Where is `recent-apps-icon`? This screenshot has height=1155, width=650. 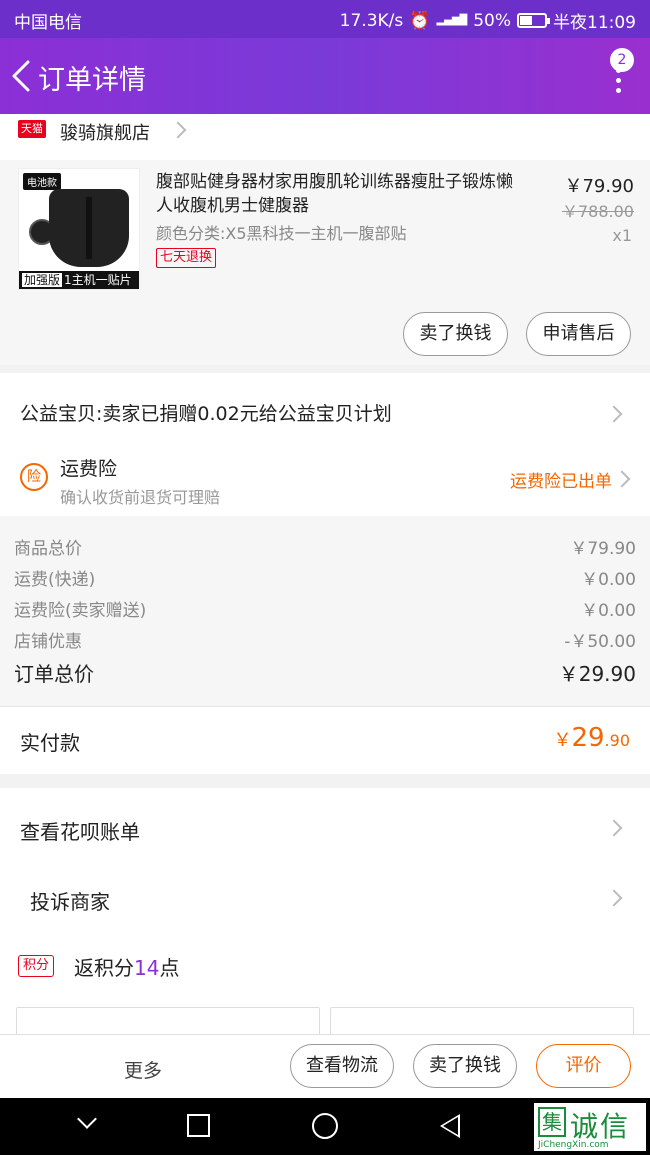
recent-apps-icon is located at coordinates (198, 1125).